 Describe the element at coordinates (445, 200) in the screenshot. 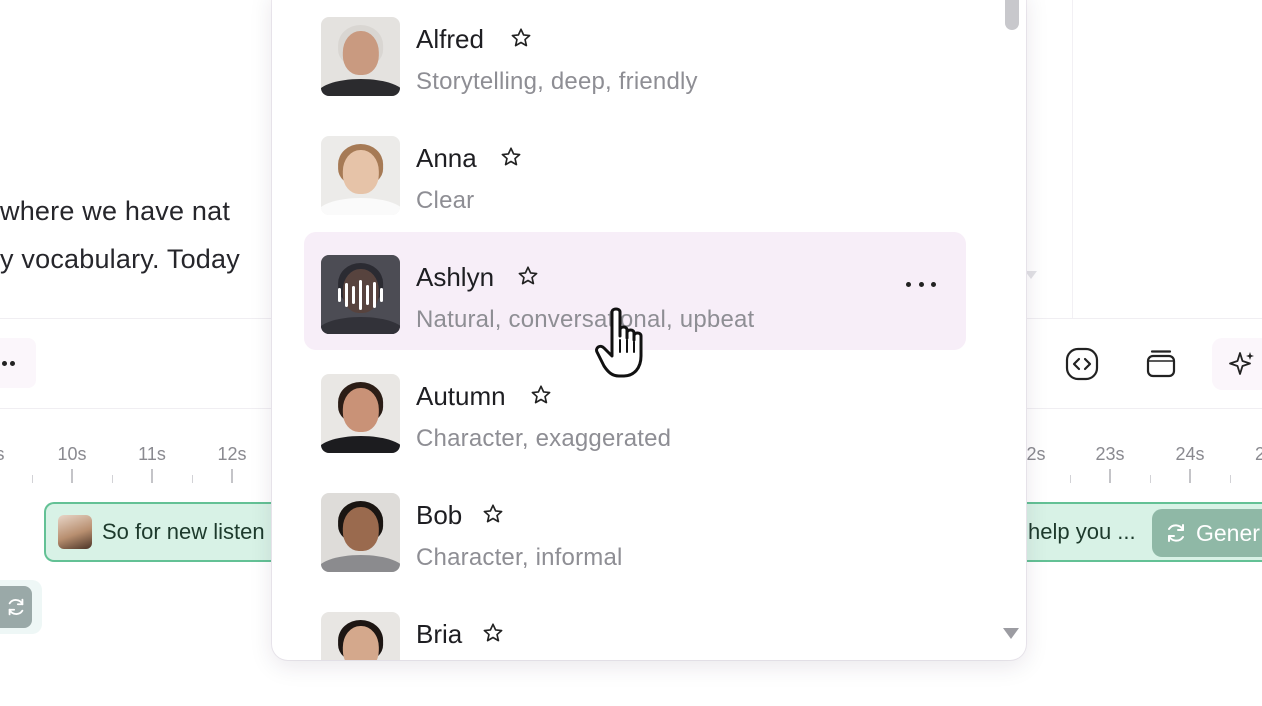

I see `voice-description: Clear` at that location.